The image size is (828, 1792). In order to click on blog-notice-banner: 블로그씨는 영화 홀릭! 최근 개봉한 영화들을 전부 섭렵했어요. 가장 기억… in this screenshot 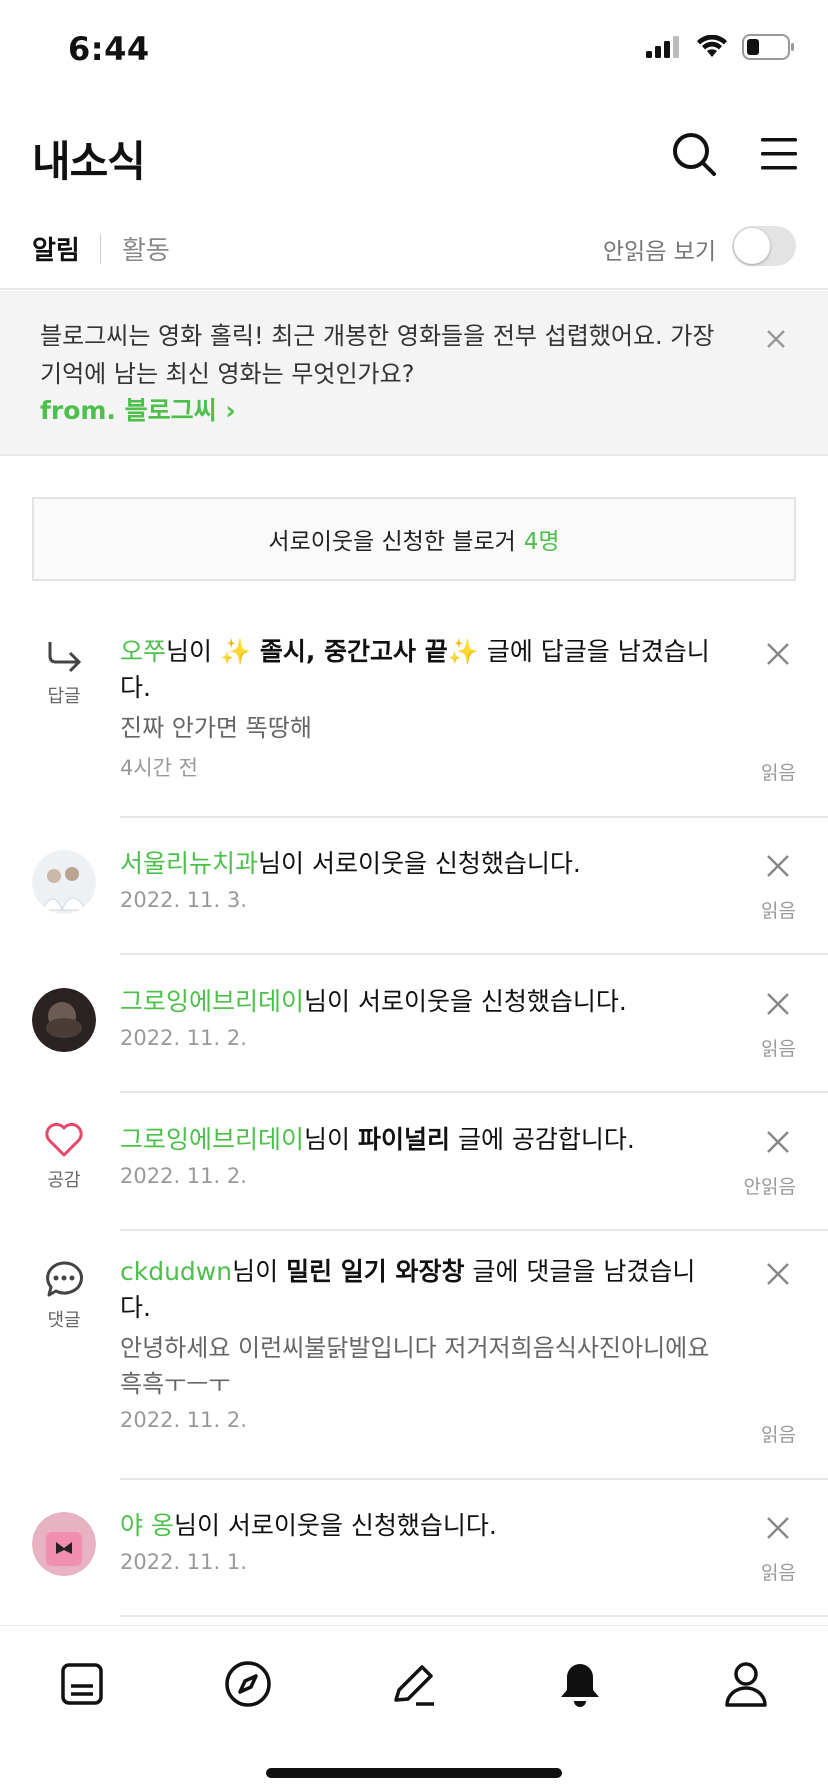, I will do `click(414, 373)`.